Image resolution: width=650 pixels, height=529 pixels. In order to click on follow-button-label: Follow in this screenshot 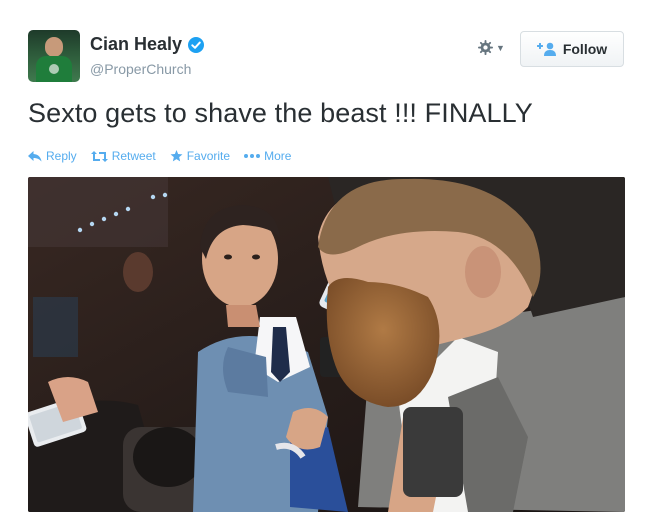, I will do `click(585, 49)`.